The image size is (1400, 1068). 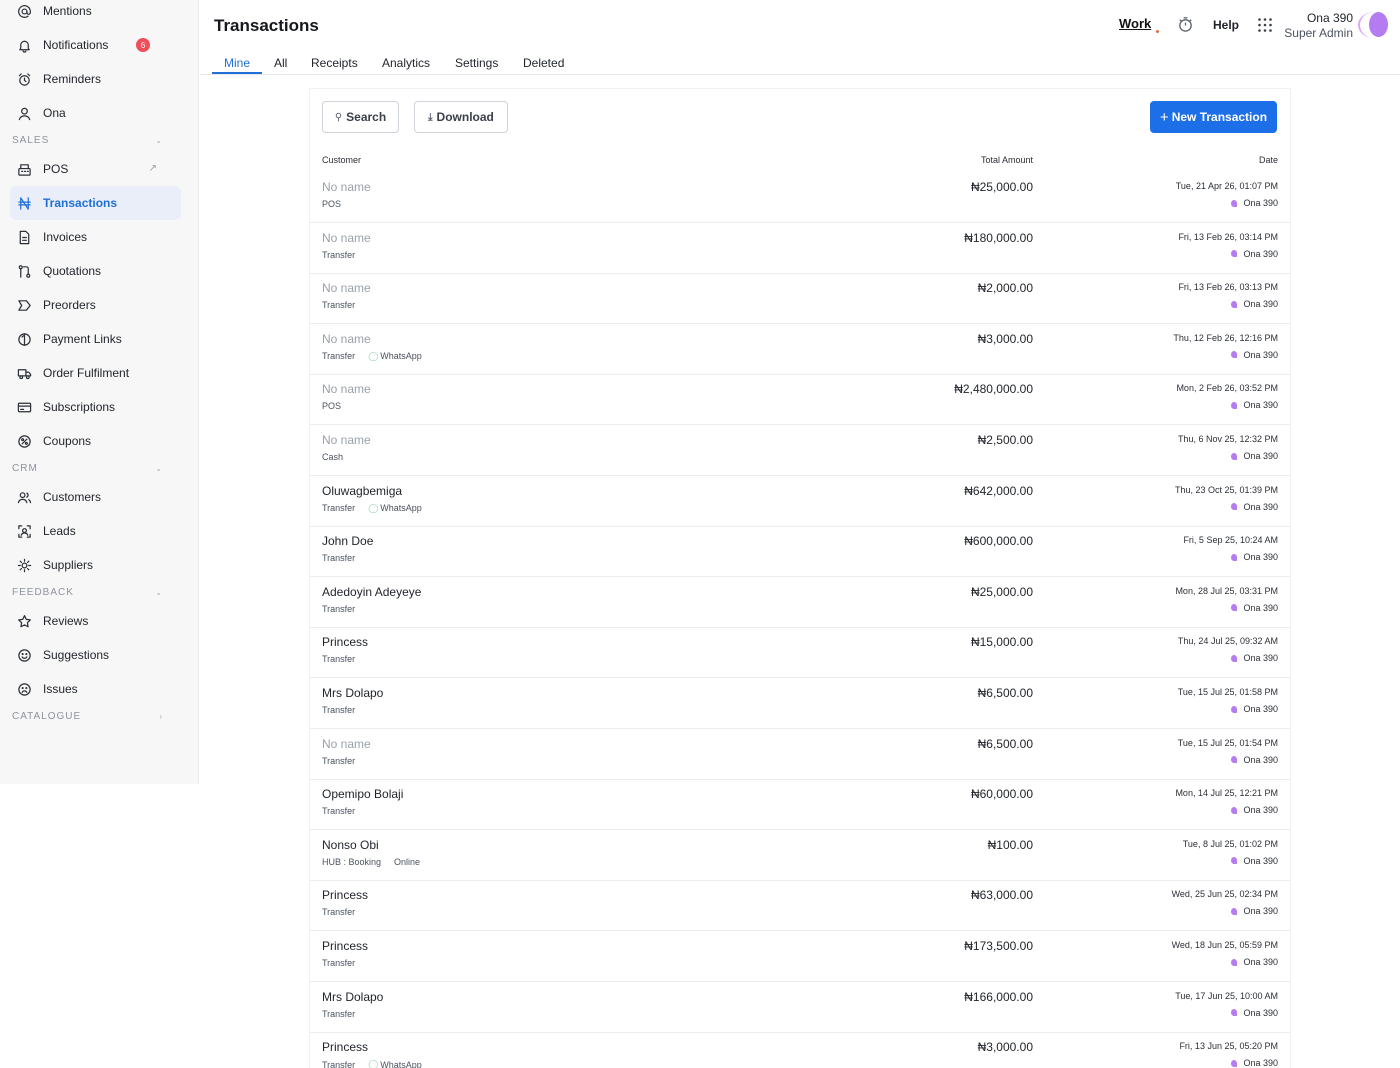 I want to click on channel-tag-label: Online, so click(x=407, y=861).